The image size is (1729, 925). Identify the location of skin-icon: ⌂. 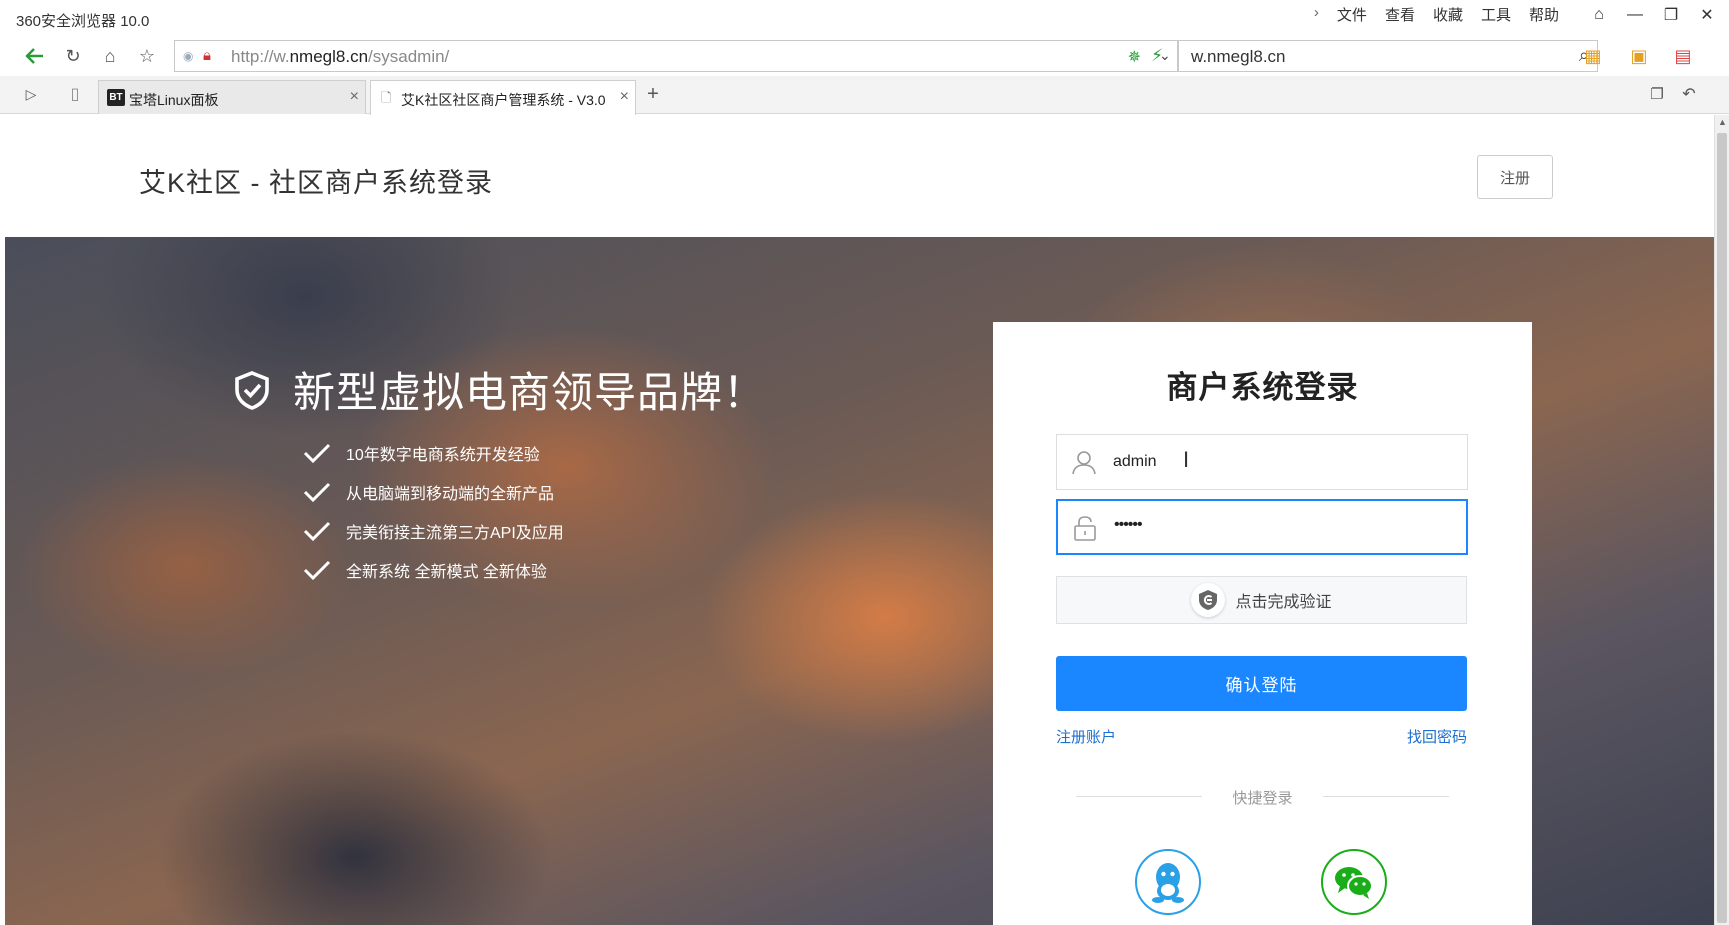
(1599, 15).